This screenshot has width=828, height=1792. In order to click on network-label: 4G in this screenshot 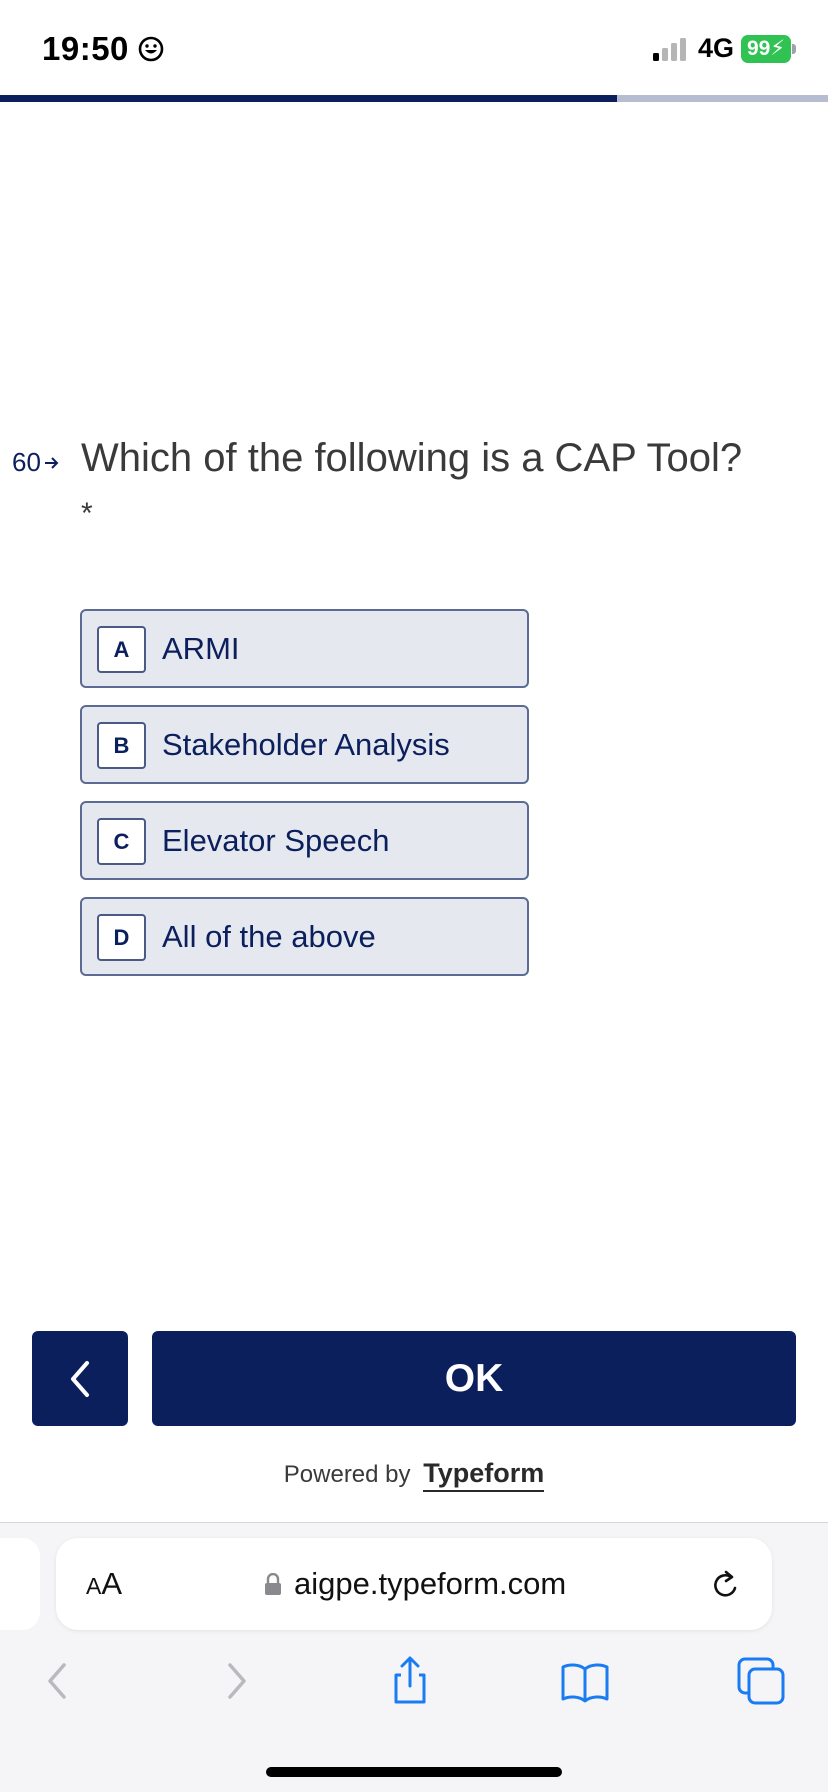, I will do `click(716, 48)`.